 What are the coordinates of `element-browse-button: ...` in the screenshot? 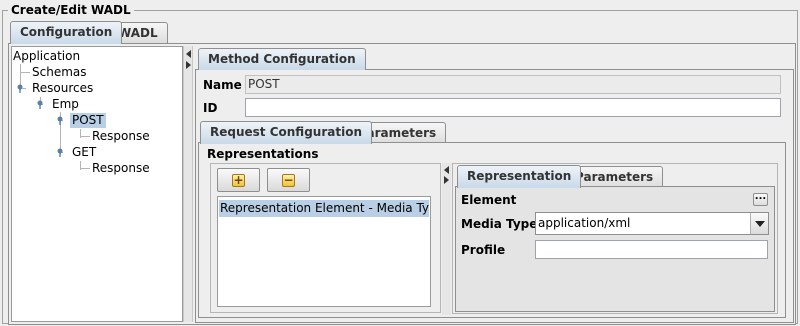 It's located at (760, 199).